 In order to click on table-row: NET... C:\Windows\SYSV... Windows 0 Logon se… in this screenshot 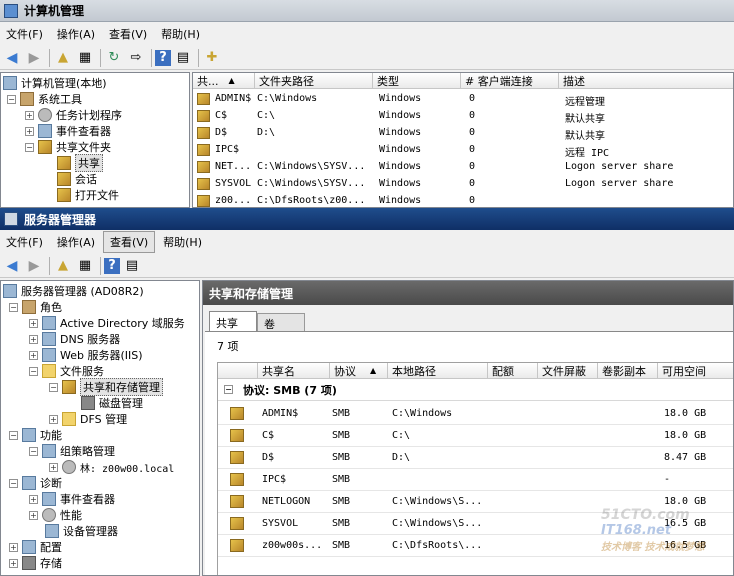, I will do `click(463, 167)`.